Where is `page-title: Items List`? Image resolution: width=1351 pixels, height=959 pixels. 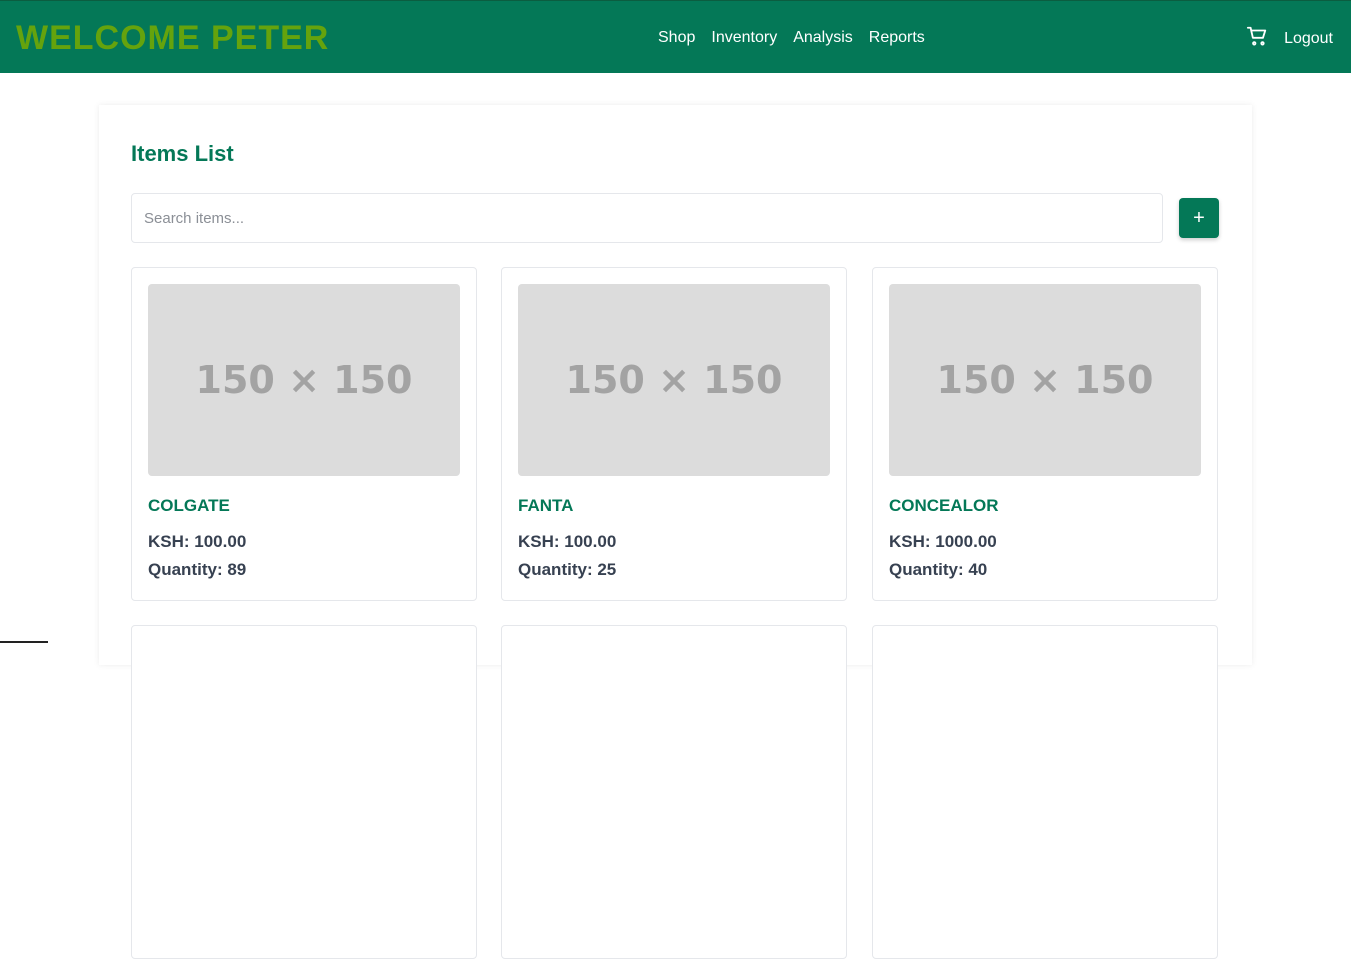 page-title: Items List is located at coordinates (182, 153).